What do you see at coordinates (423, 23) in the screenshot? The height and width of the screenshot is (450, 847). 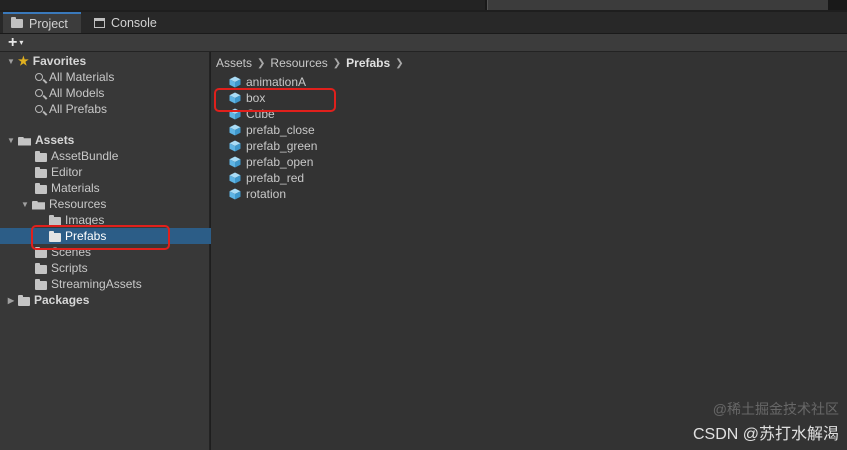 I see `tab-bar: Project Console` at bounding box center [423, 23].